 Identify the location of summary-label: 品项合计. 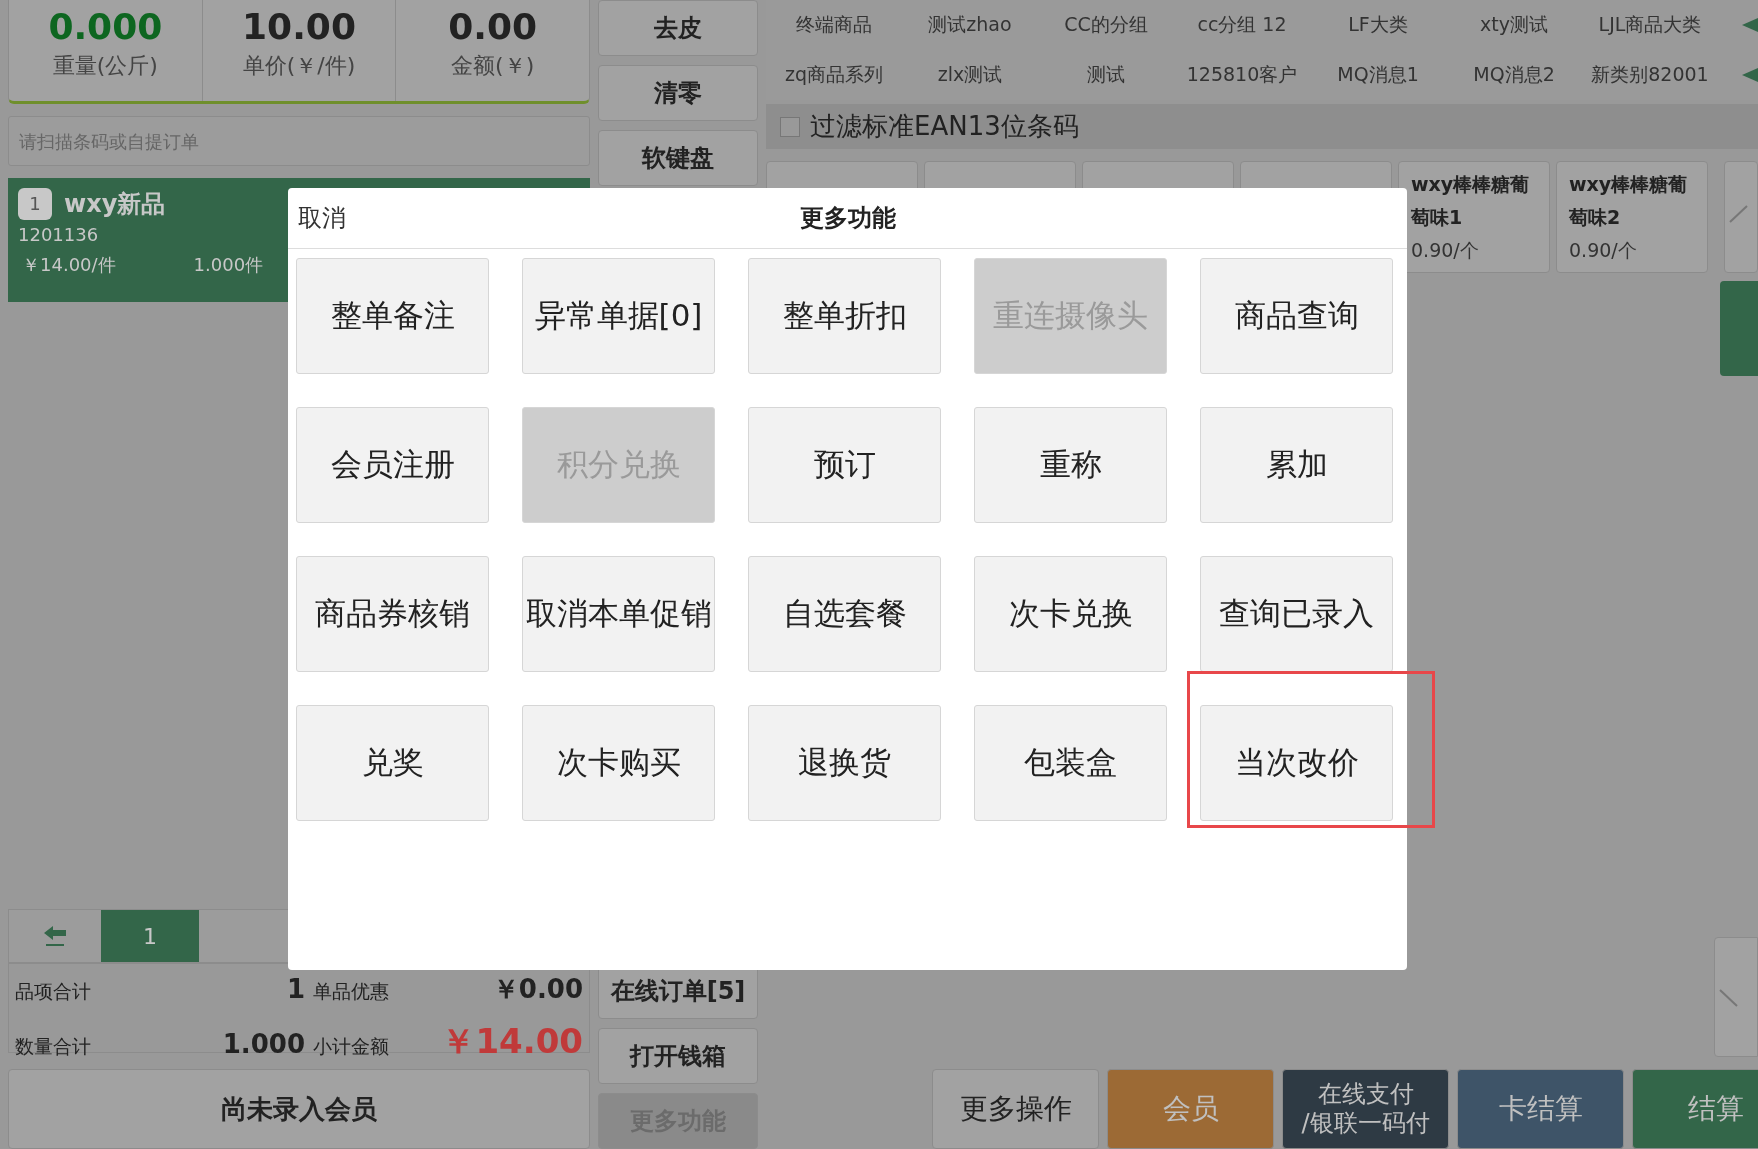
(53, 991).